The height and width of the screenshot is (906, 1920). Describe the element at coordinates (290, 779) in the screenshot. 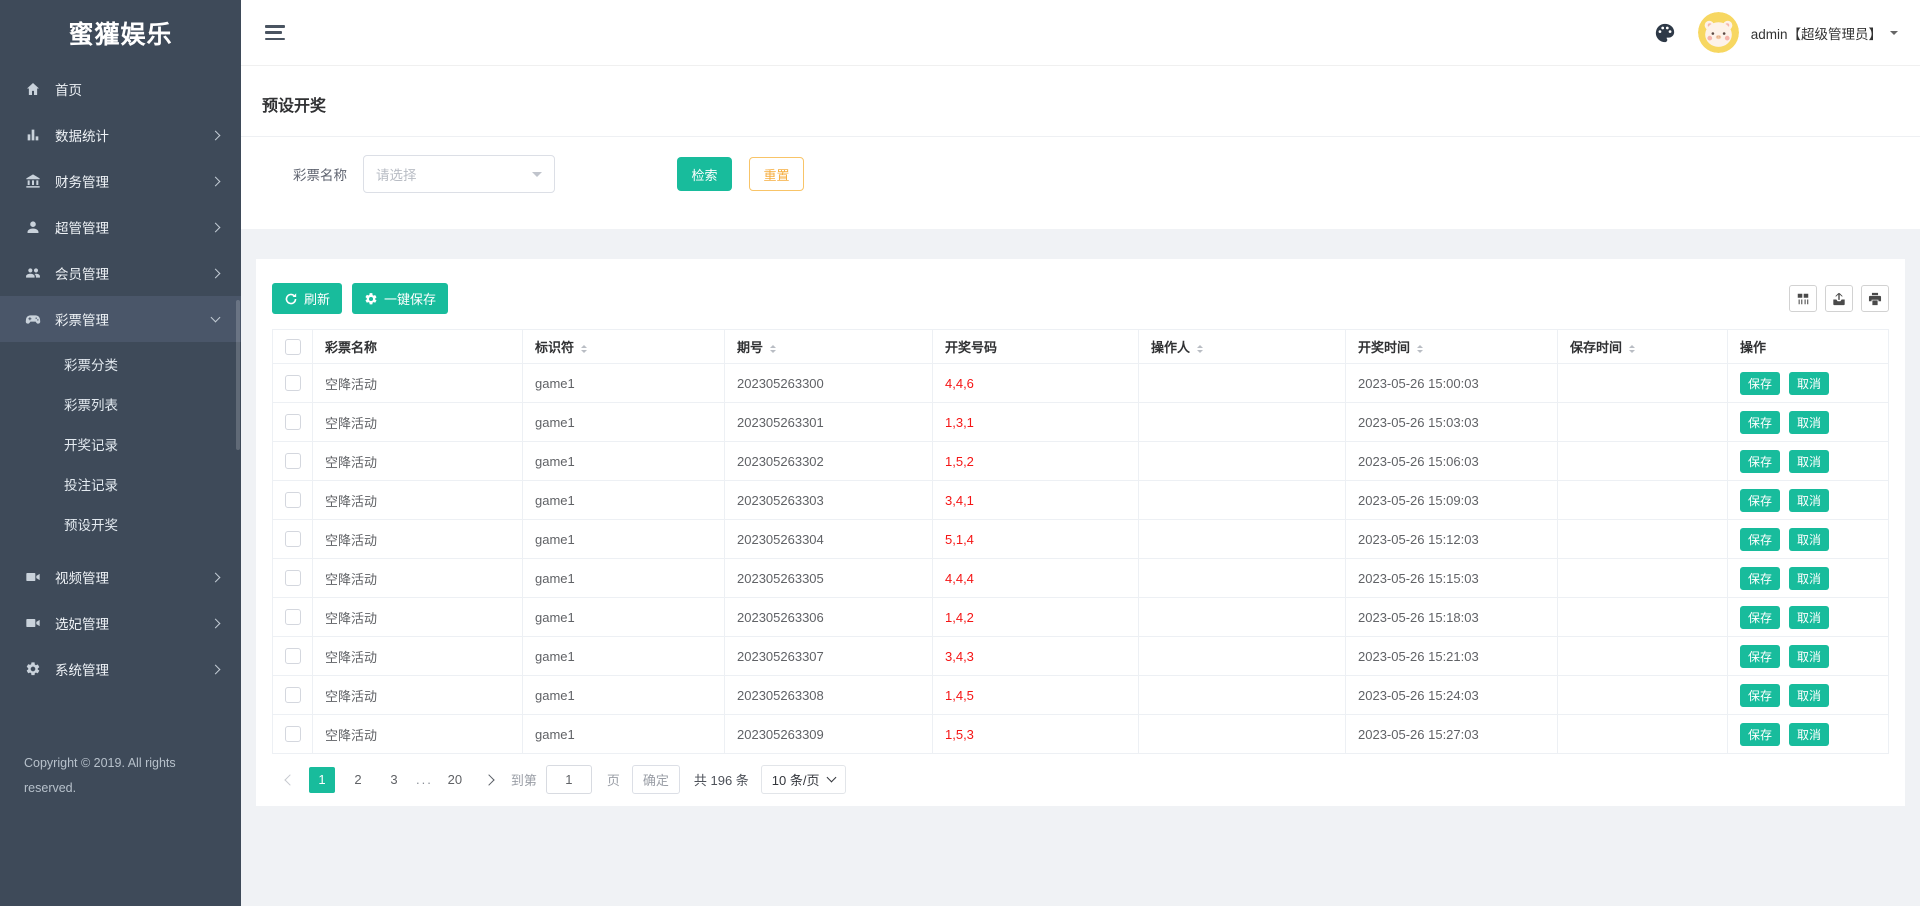

I see `prev-page-icon` at that location.